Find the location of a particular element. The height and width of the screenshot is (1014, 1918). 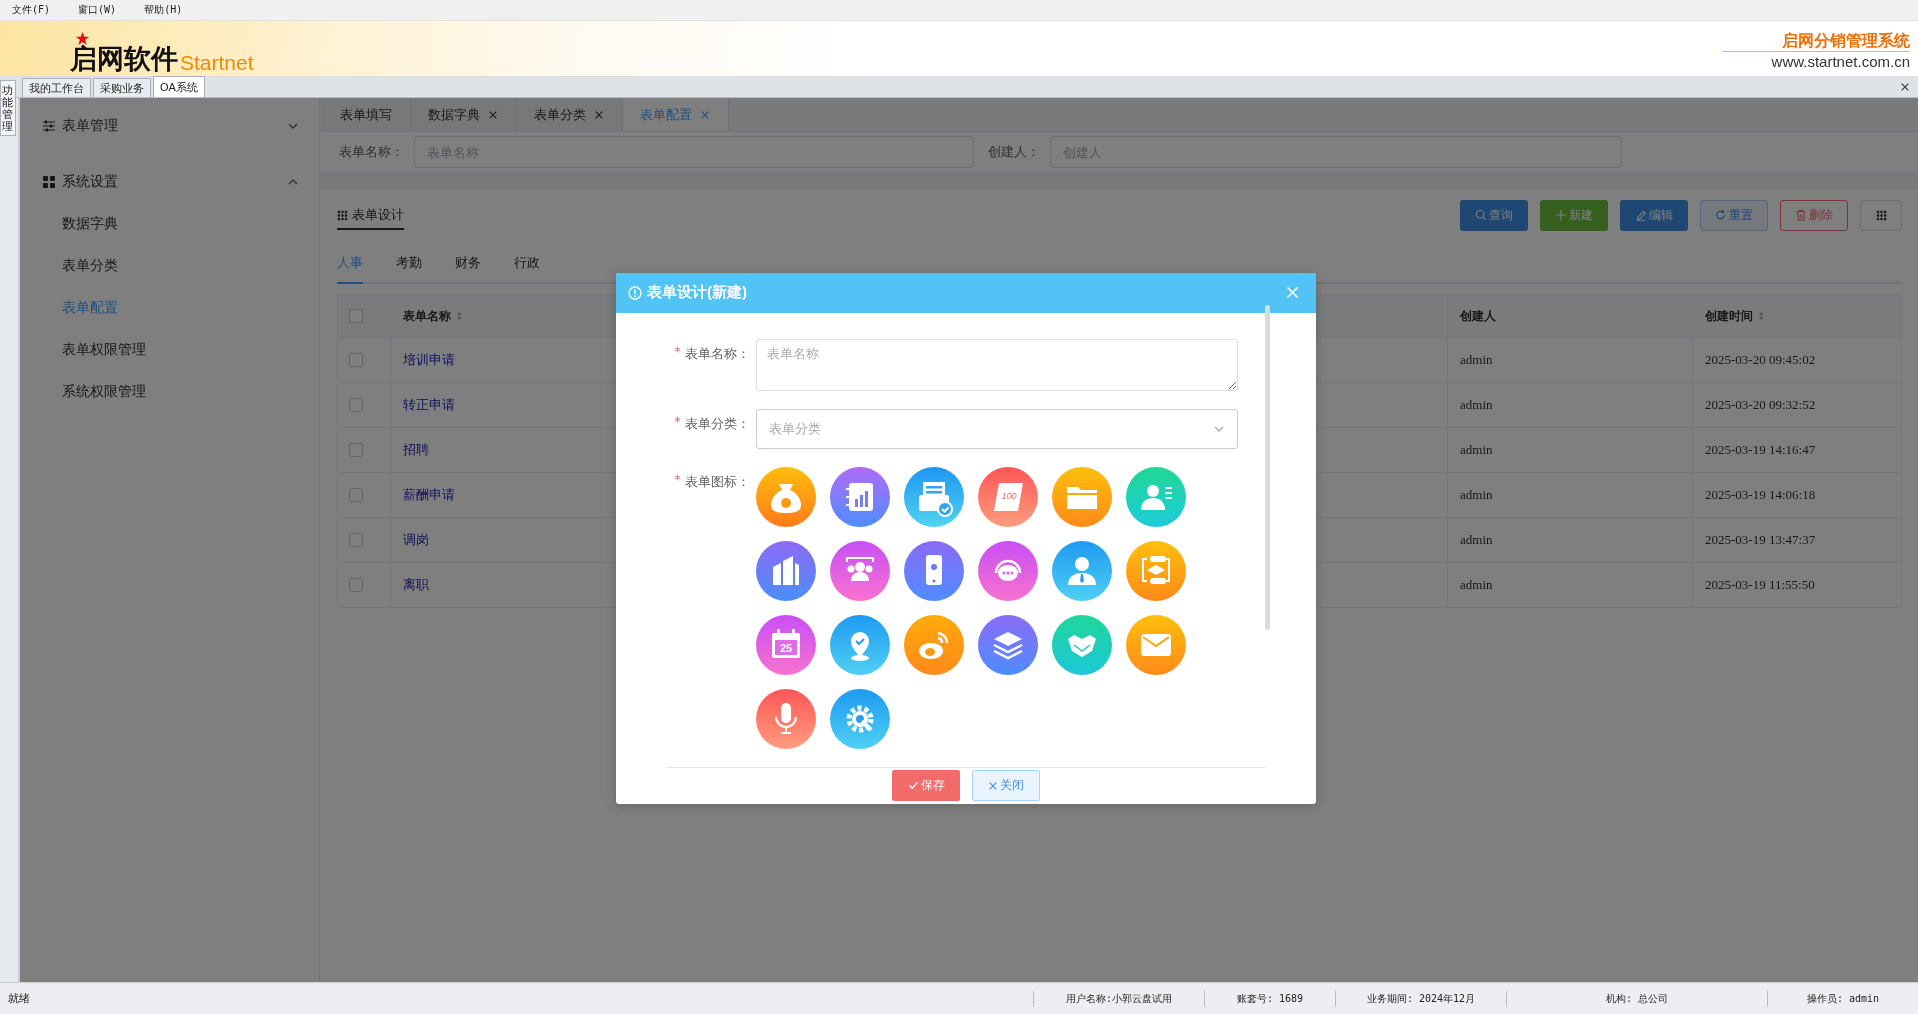

menu-item: 表单配置 is located at coordinates (69, 307).